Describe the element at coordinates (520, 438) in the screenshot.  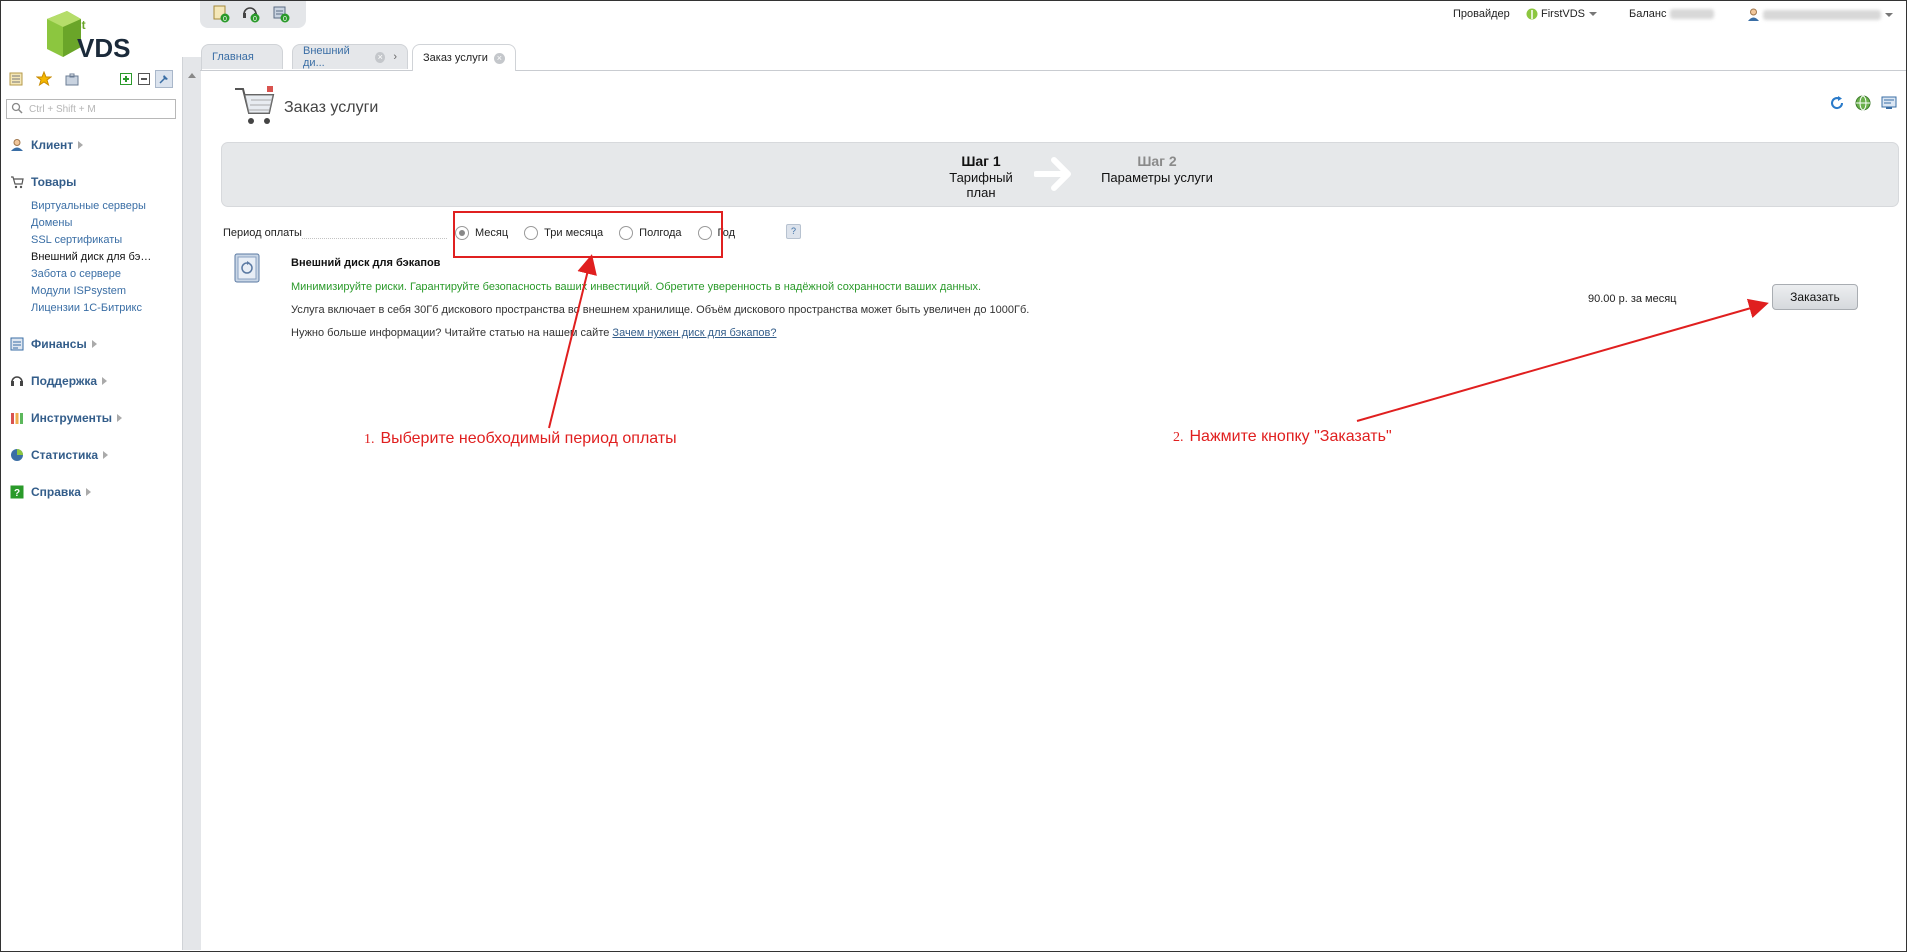
I see `annotation-step-1: 1. Выберите необходимый период оплаты` at that location.